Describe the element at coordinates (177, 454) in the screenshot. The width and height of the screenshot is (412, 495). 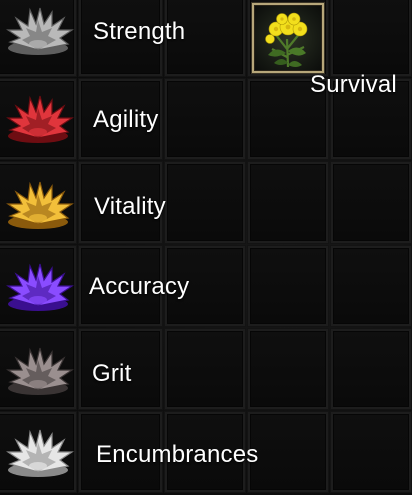
I see `encumbrances-label: Encumbrances` at that location.